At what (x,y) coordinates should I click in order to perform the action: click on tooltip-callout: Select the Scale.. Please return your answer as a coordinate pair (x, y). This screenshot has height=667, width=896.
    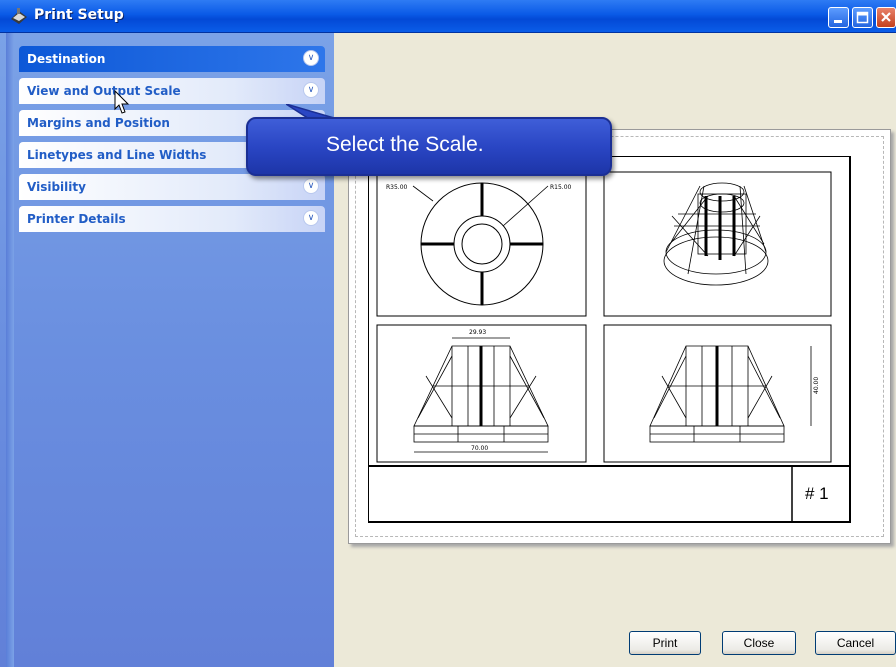
    Looking at the image, I should click on (429, 146).